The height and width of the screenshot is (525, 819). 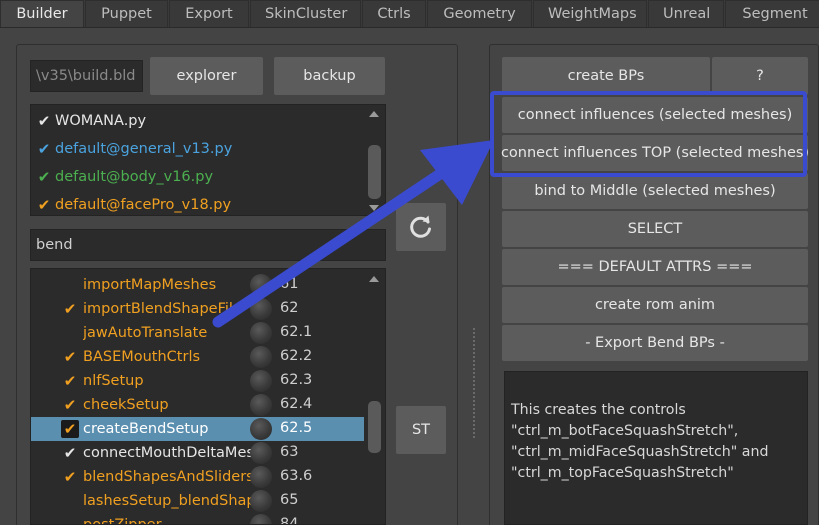 I want to click on annotation-arrow-icon, so click(x=353, y=234).